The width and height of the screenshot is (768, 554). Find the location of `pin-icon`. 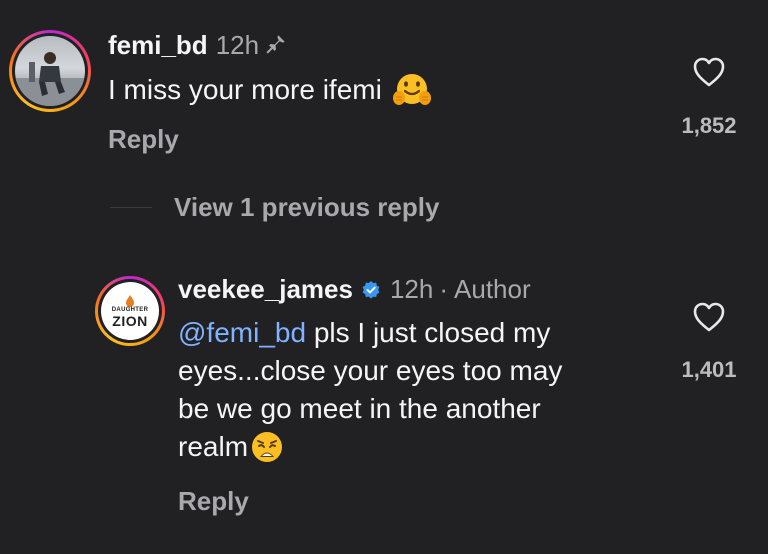

pin-icon is located at coordinates (276, 46).